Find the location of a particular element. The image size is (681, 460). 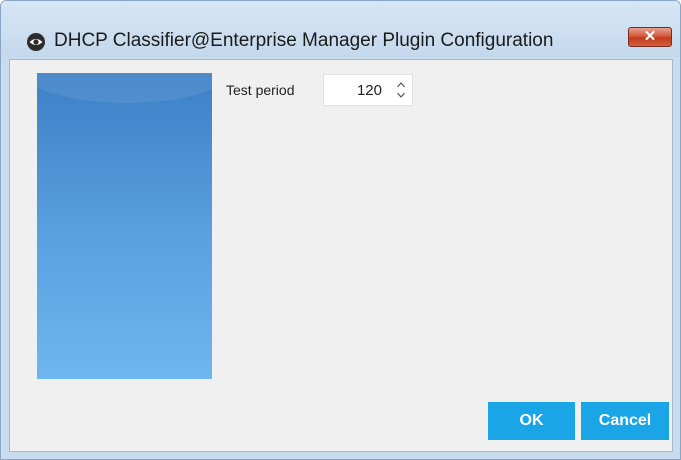

close-icon: ✕ is located at coordinates (650, 36).